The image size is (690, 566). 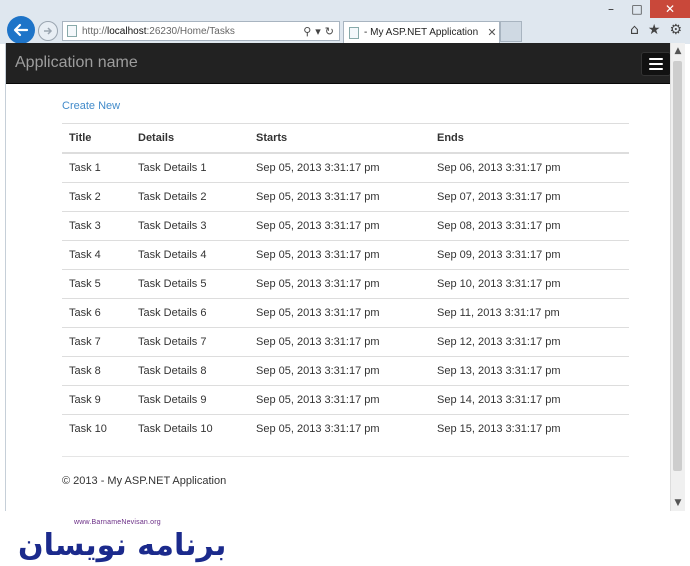 What do you see at coordinates (634, 30) in the screenshot?
I see `home-icon: ⌂` at bounding box center [634, 30].